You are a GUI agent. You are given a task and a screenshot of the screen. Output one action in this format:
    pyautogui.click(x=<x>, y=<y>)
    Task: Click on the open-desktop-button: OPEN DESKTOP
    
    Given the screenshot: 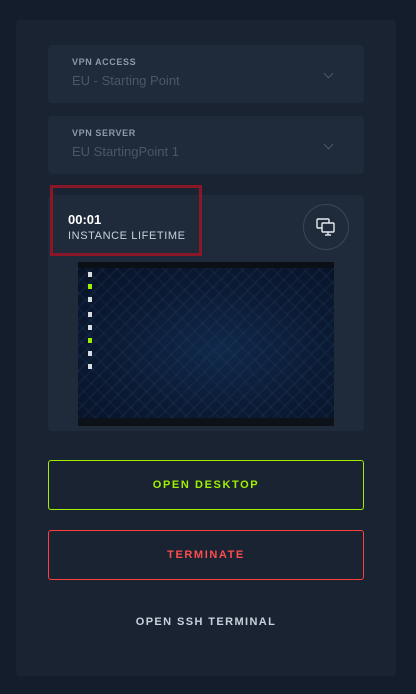 What is the action you would take?
    pyautogui.click(x=206, y=485)
    